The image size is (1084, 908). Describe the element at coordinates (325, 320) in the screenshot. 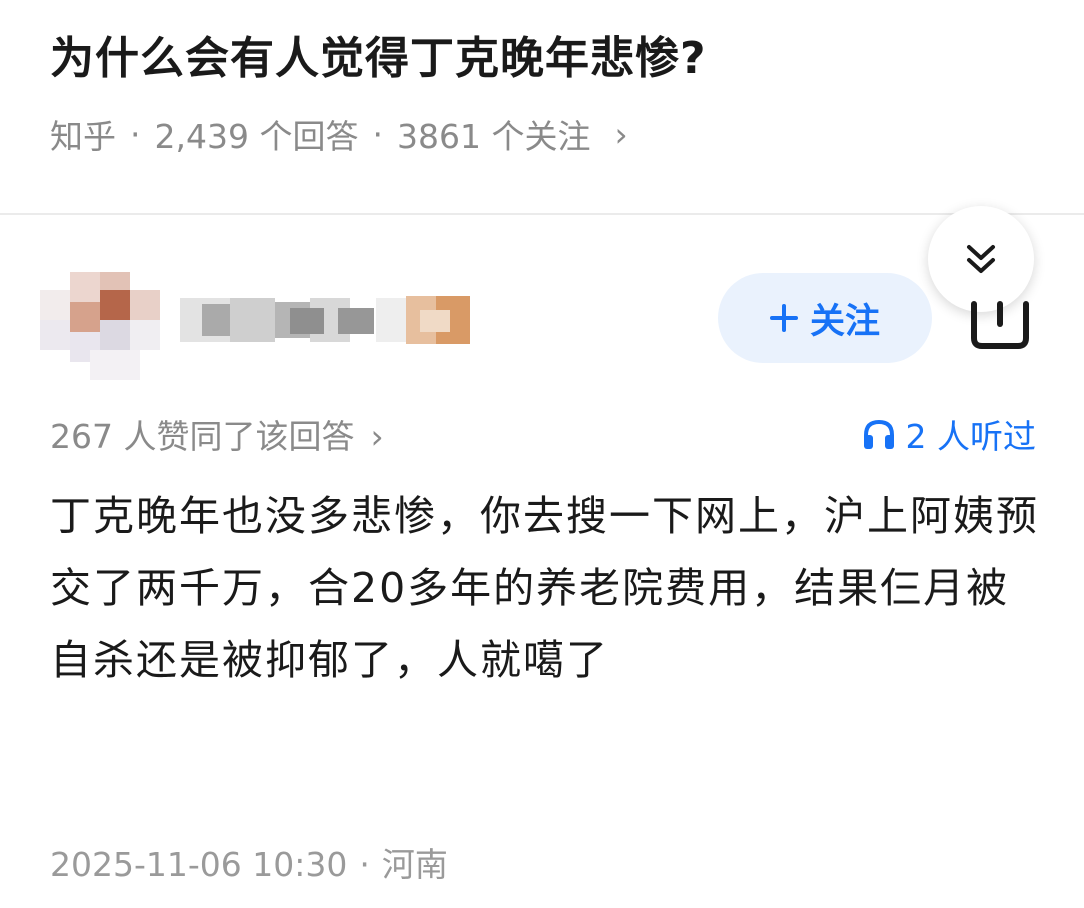

I see `author-name-blurred` at that location.